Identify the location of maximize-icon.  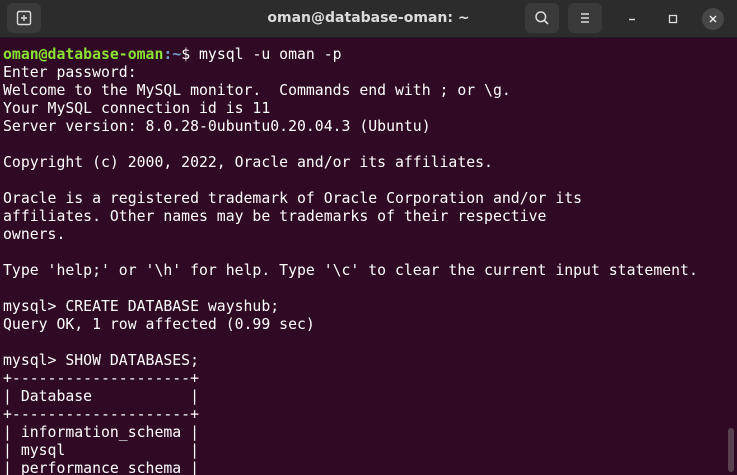
(673, 19).